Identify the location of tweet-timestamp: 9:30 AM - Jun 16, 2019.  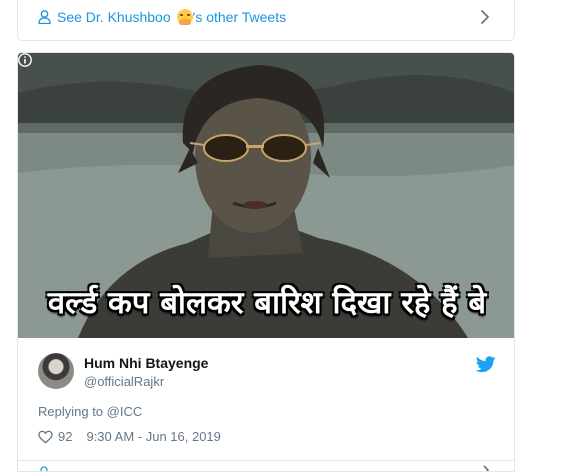
(153, 436).